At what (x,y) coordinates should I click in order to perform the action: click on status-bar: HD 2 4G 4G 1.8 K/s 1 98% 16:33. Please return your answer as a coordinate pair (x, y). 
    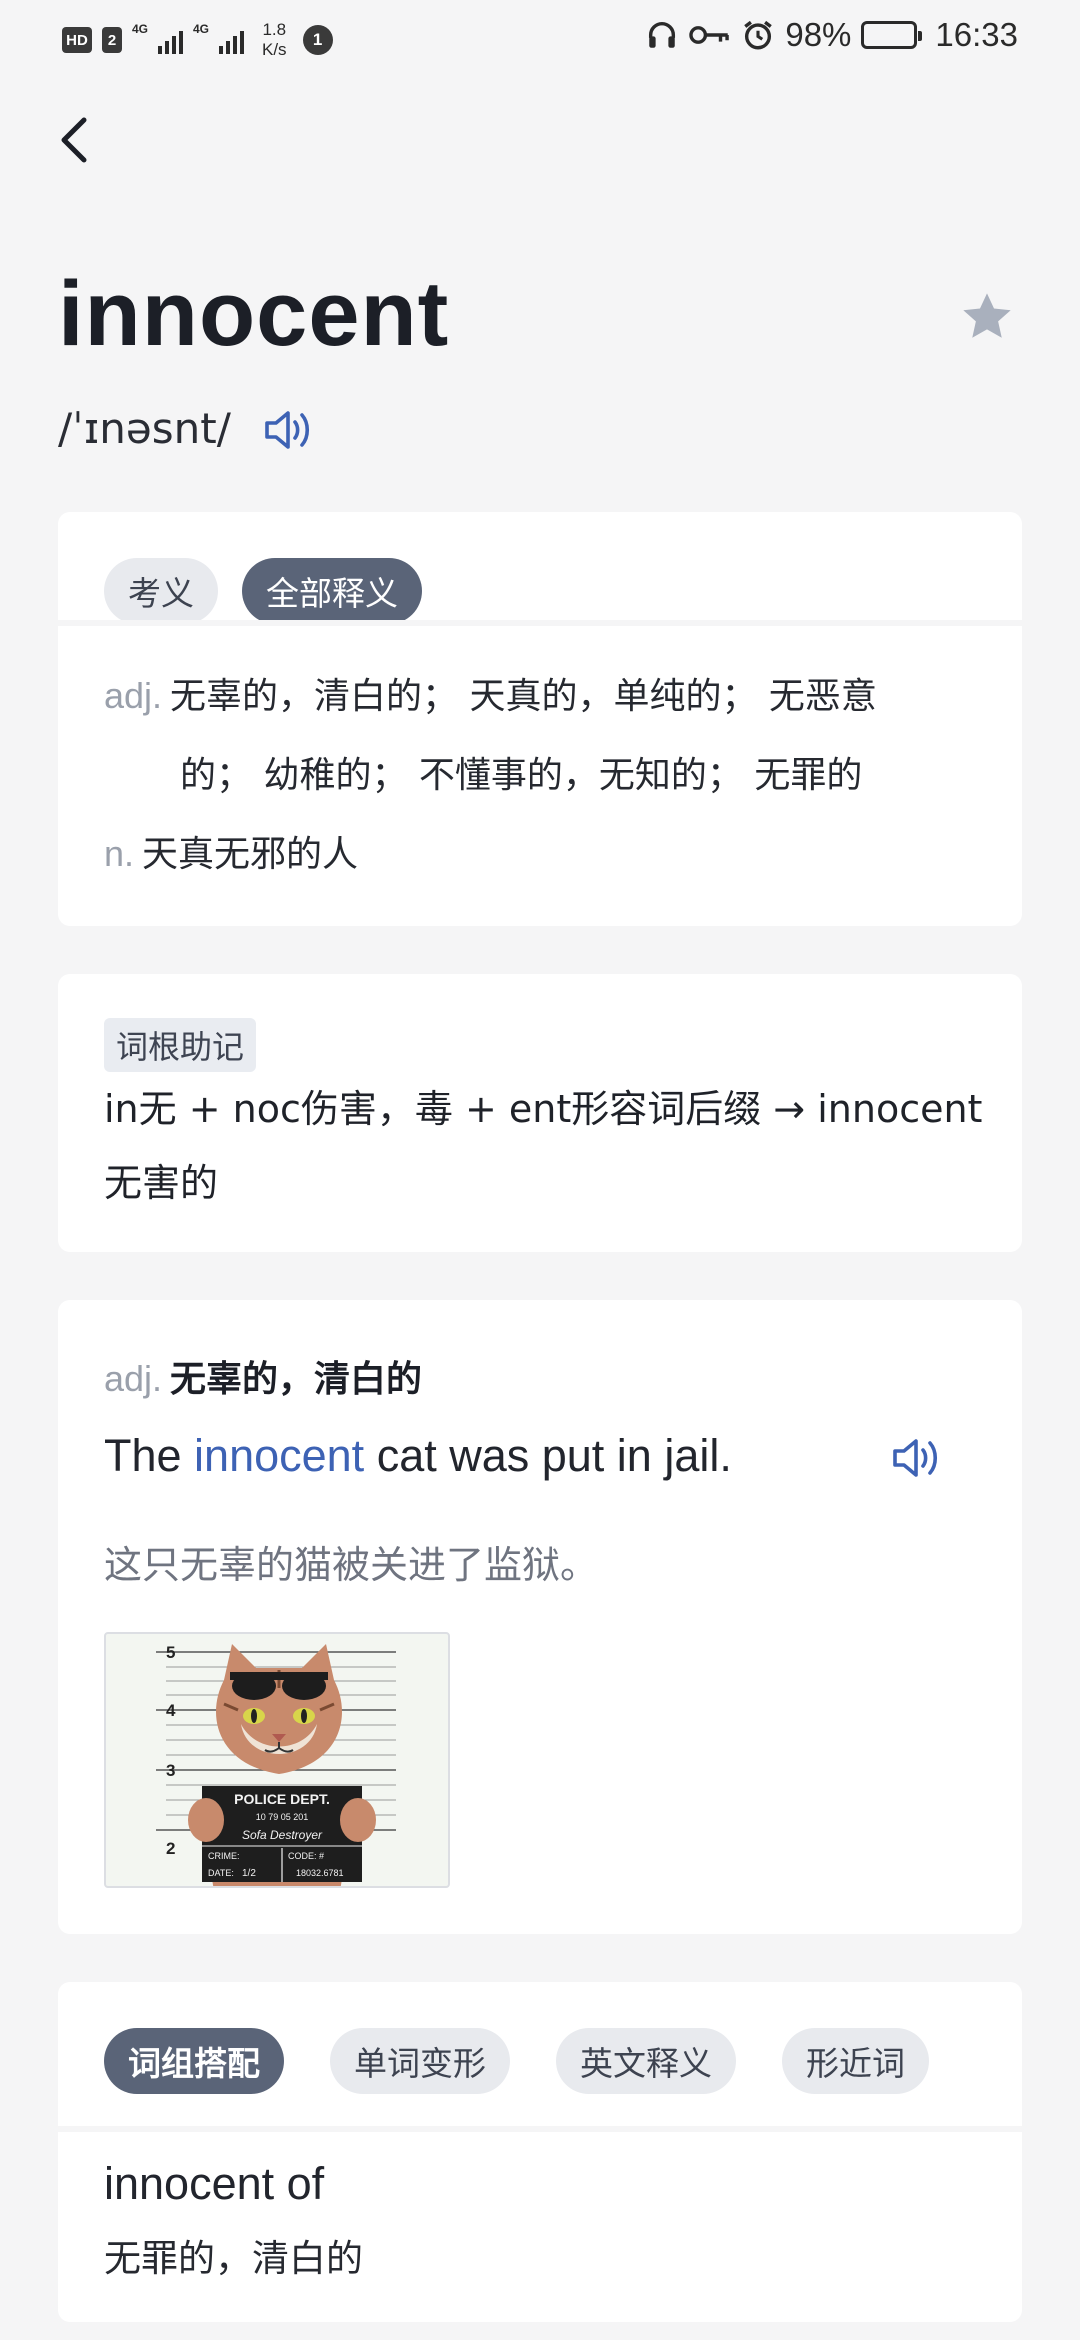
    Looking at the image, I should click on (540, 38).